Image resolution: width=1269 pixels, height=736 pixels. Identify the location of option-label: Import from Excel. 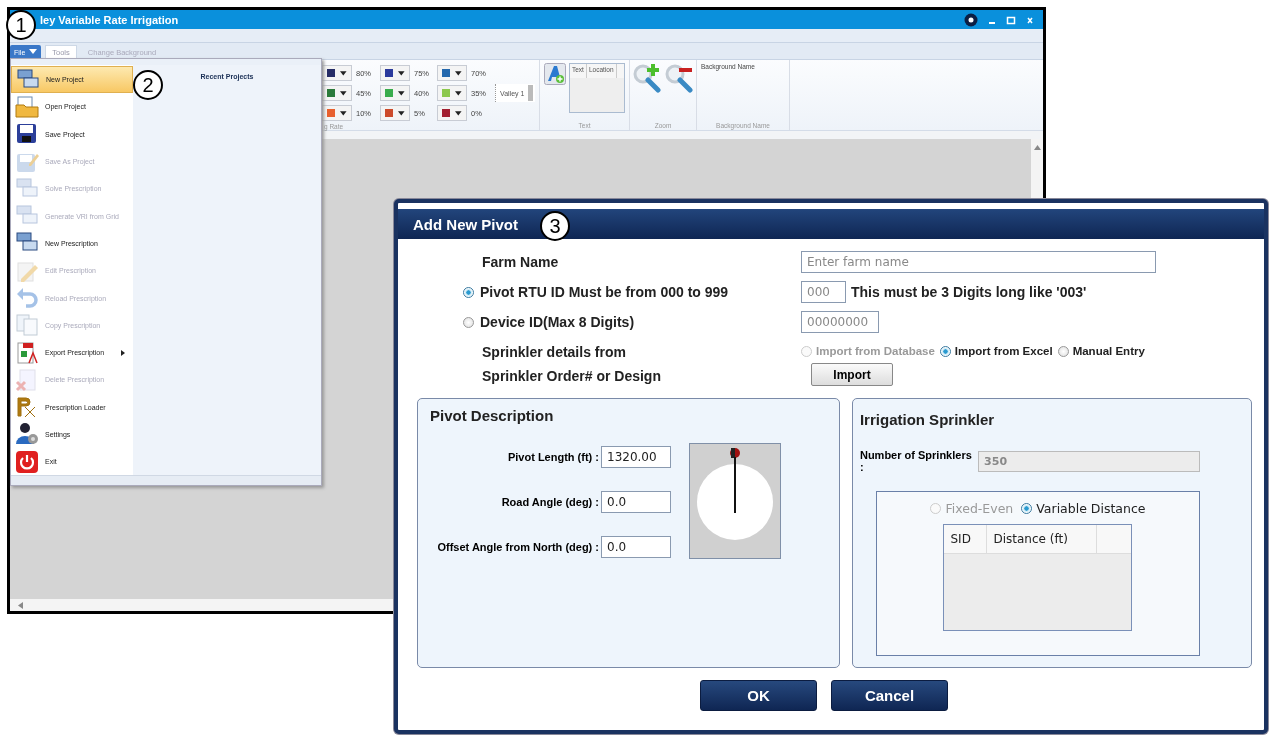
(1003, 351).